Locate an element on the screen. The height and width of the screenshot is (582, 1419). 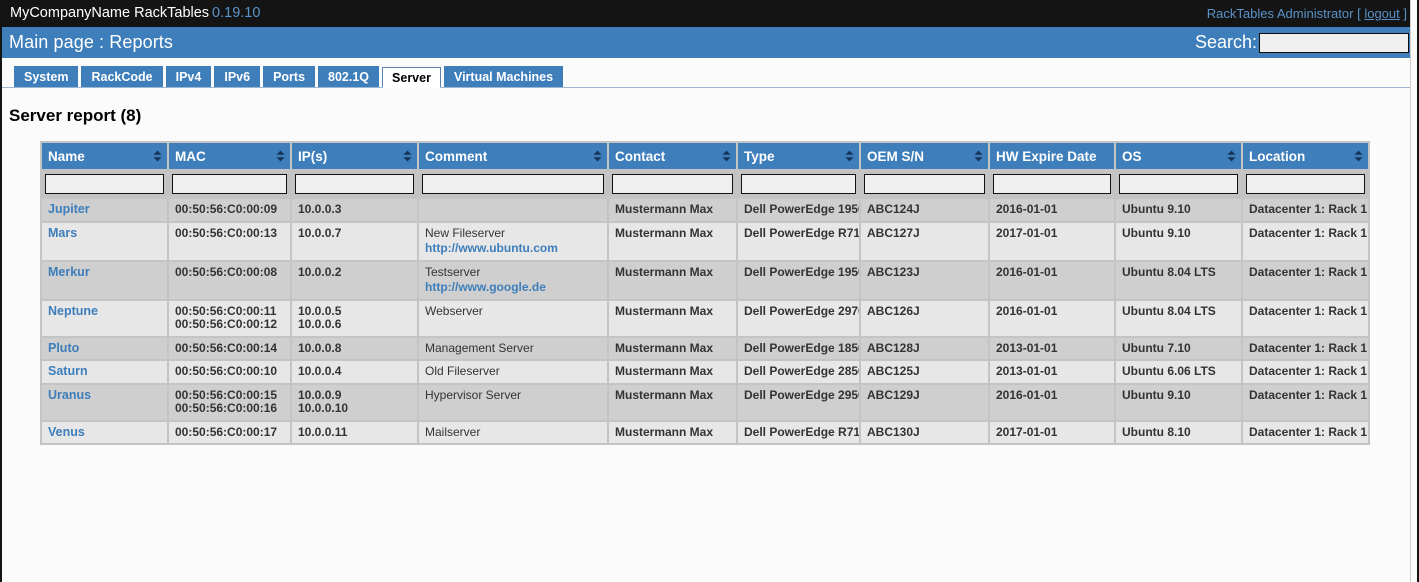
filter-input-type is located at coordinates (798, 184).